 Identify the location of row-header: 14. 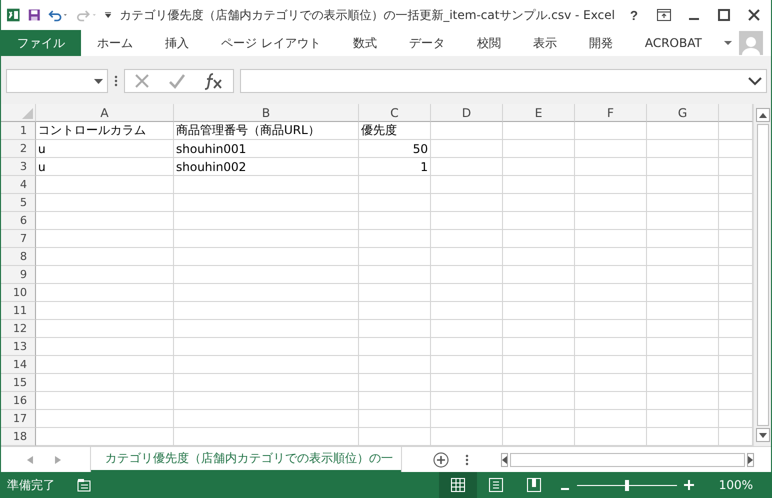
(18, 365).